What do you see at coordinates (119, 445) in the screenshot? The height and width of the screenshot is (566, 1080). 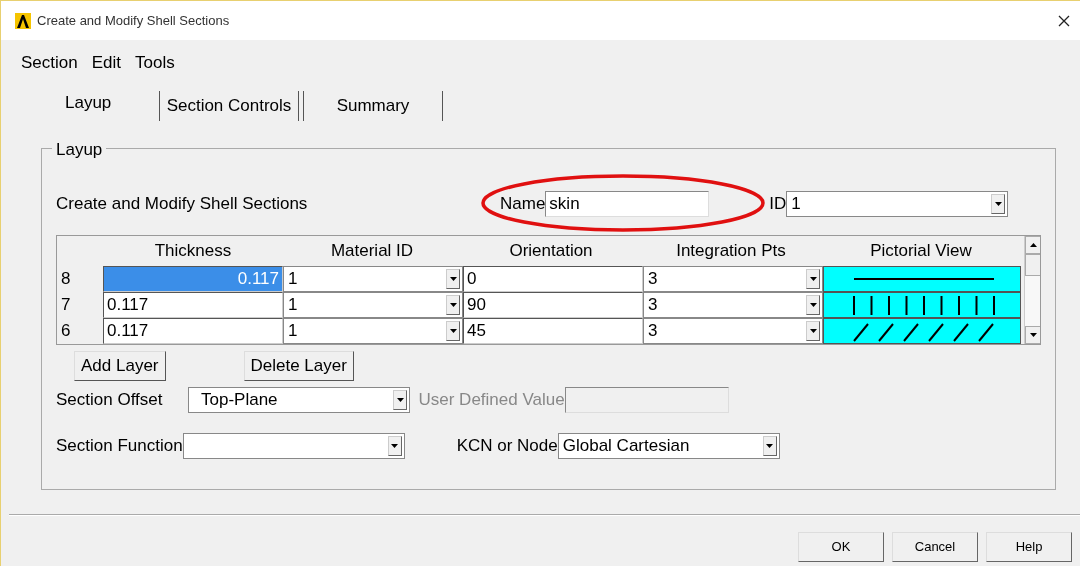 I see `section-function-label: Section Function` at bounding box center [119, 445].